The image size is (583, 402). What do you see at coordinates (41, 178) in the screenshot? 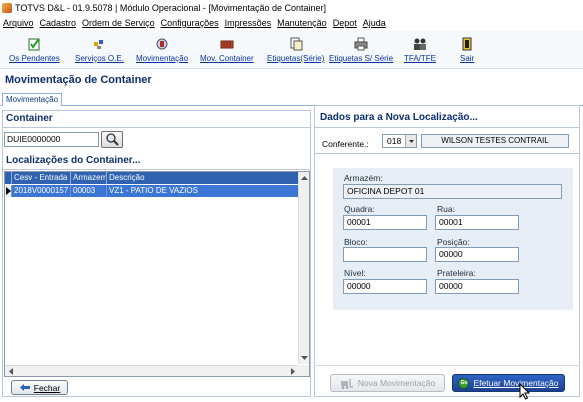
I see `column-header-cesv: Cesv - Entrada` at bounding box center [41, 178].